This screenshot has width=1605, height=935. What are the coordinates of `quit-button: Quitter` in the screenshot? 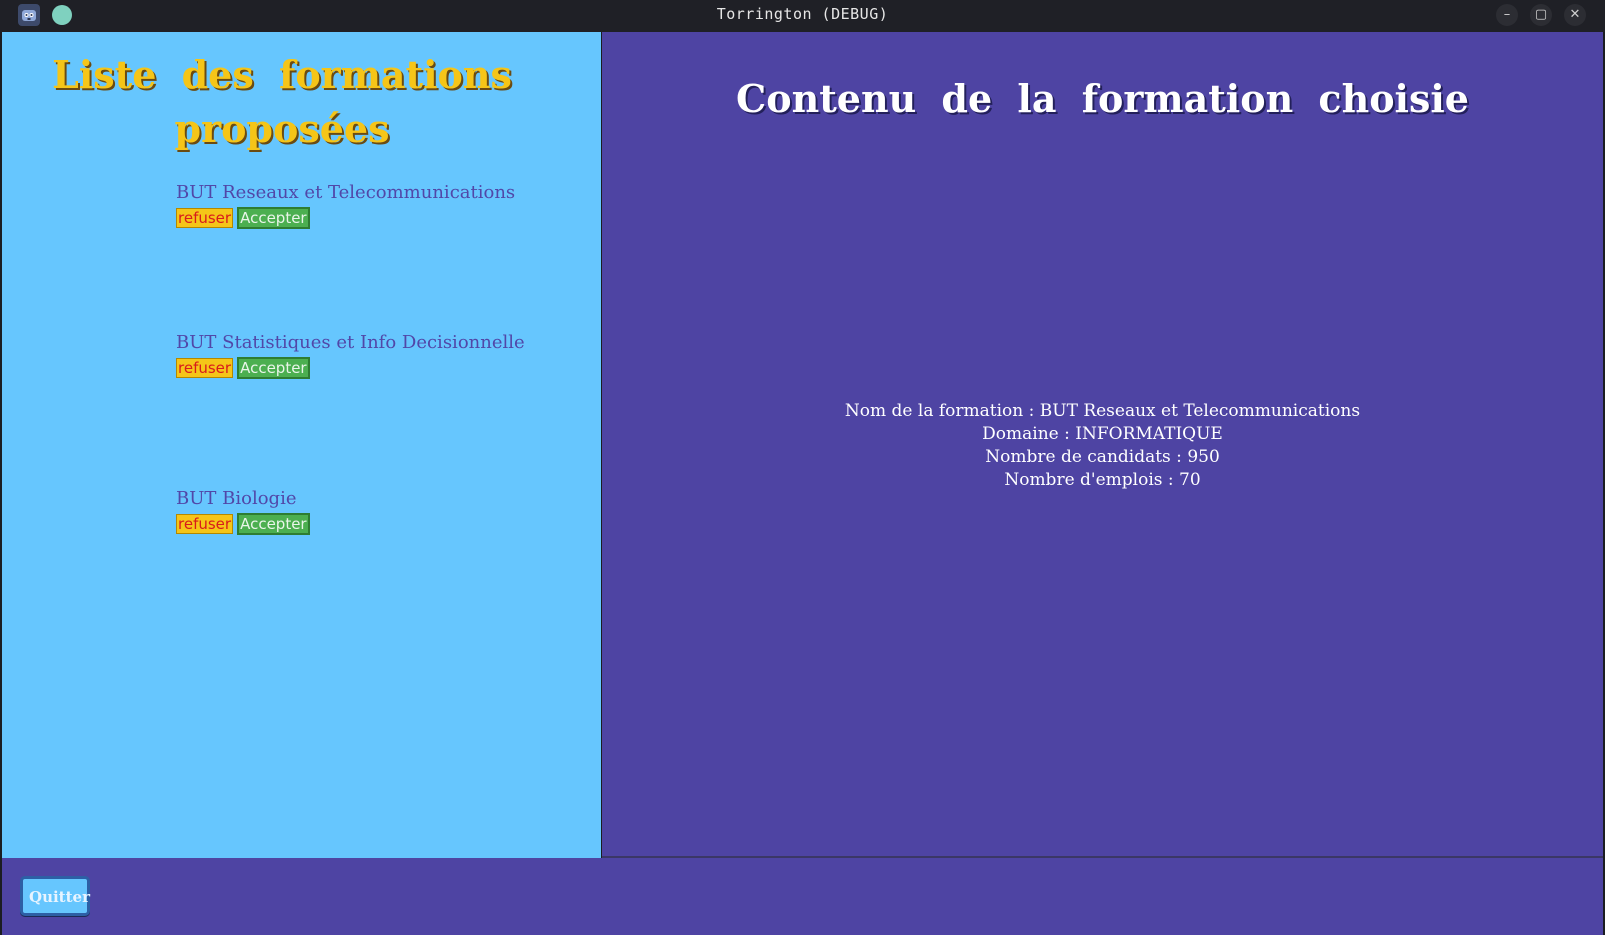 It's located at (55, 896).